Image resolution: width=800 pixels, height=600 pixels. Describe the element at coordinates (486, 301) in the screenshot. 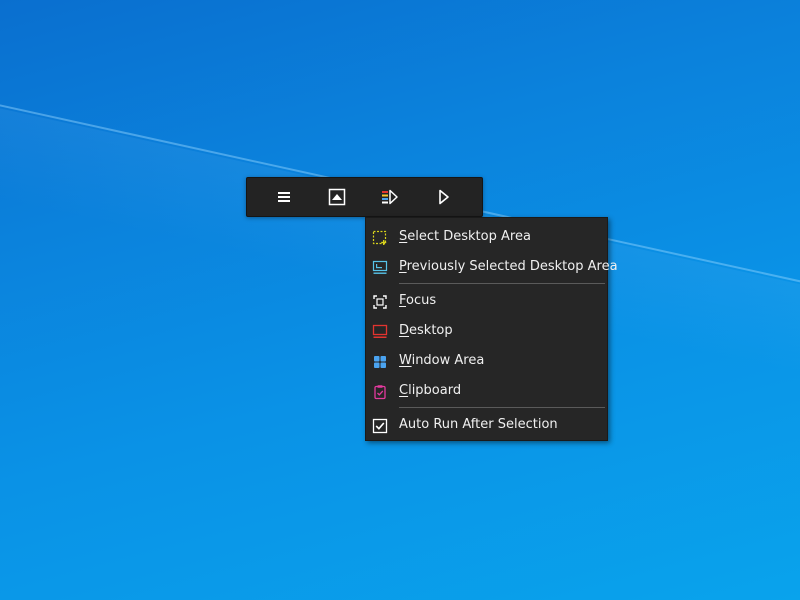

I see `menu-item-focus: Focus` at that location.